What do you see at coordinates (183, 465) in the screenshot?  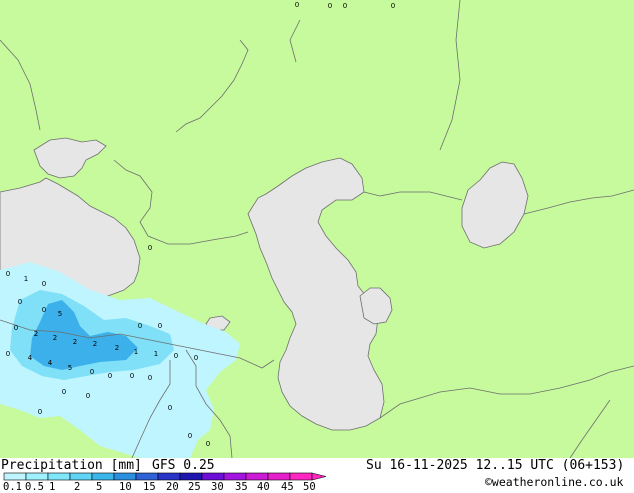 I see `model-name: GFS 0.25` at bounding box center [183, 465].